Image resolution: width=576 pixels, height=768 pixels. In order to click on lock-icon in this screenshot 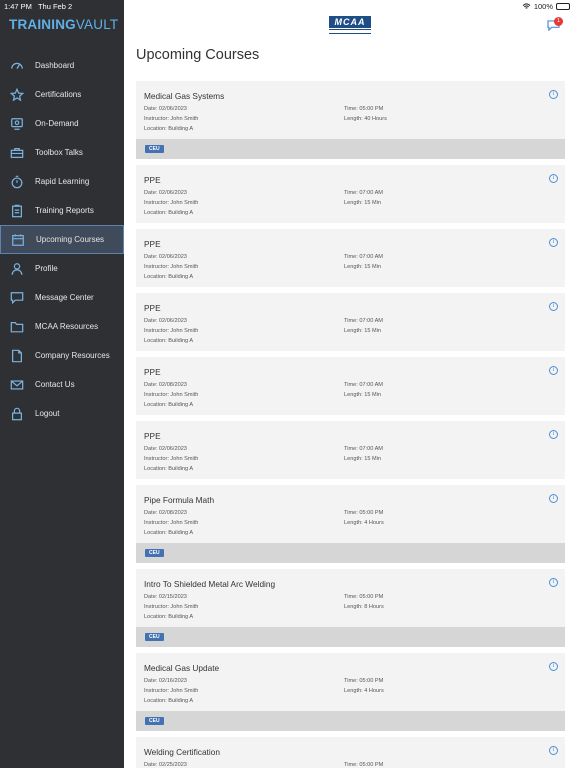, I will do `click(17, 414)`.